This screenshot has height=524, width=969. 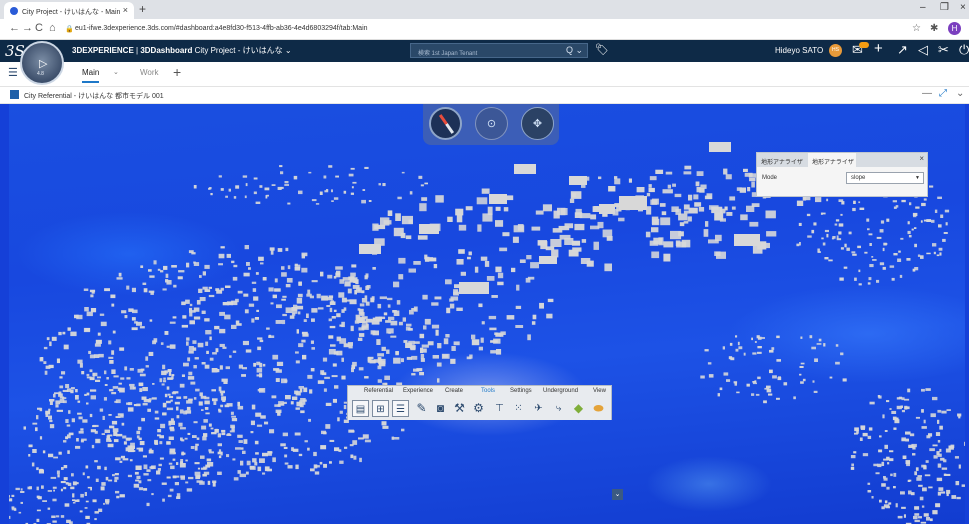 What do you see at coordinates (927, 93) in the screenshot?
I see `minimize-widget-icon: —` at bounding box center [927, 93].